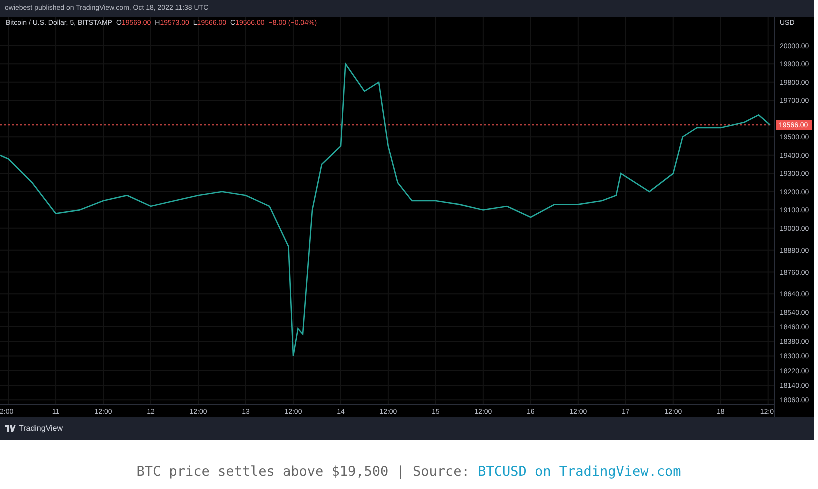 This screenshot has height=489, width=818. Describe the element at coordinates (41, 428) in the screenshot. I see `brand-name: TradingView` at that location.